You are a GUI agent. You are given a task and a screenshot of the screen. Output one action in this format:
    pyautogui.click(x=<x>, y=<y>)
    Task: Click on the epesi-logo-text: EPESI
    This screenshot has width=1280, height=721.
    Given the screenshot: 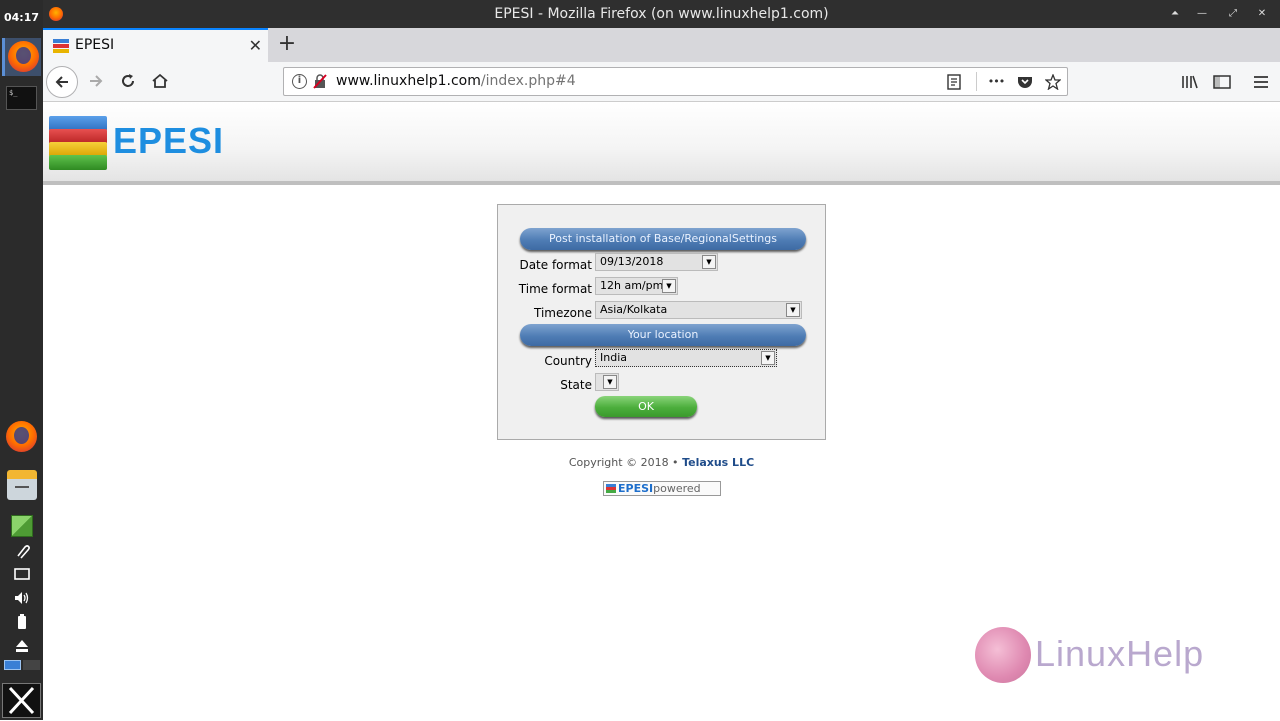 What is the action you would take?
    pyautogui.click(x=169, y=140)
    